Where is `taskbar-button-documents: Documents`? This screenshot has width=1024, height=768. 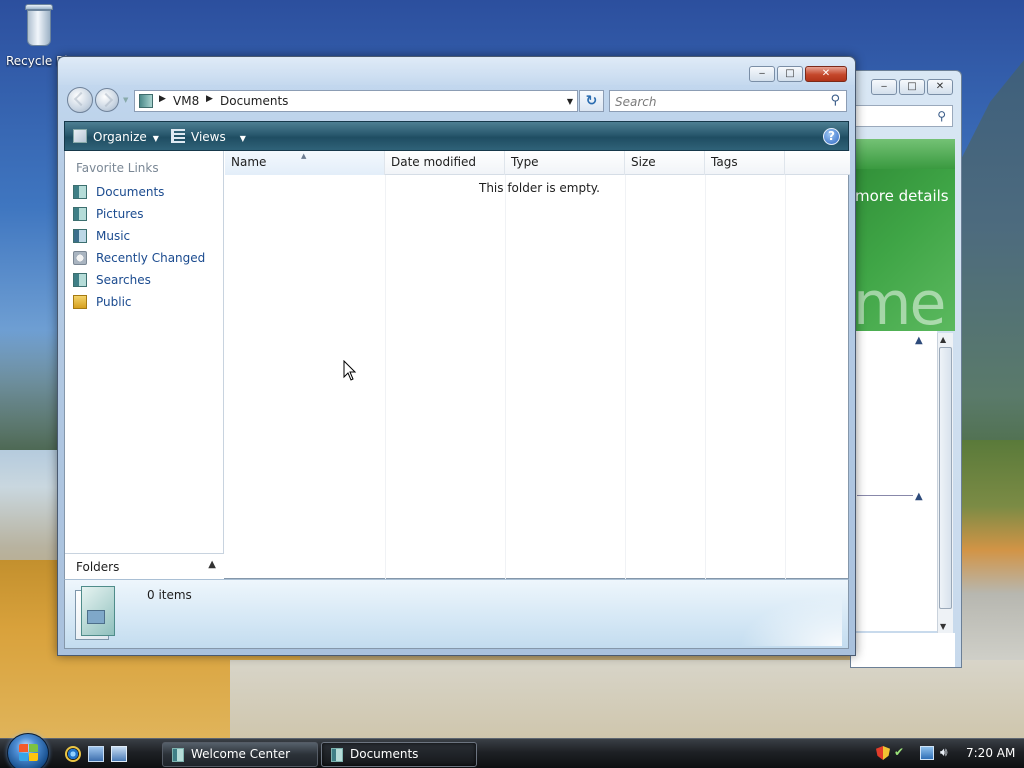 taskbar-button-documents: Documents is located at coordinates (399, 754).